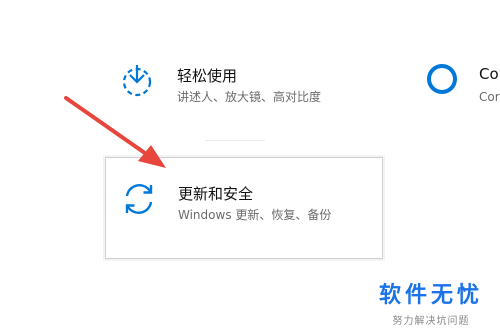 The height and width of the screenshot is (335, 500). Describe the element at coordinates (430, 295) in the screenshot. I see `watermark-logo: 软件无忧` at that location.